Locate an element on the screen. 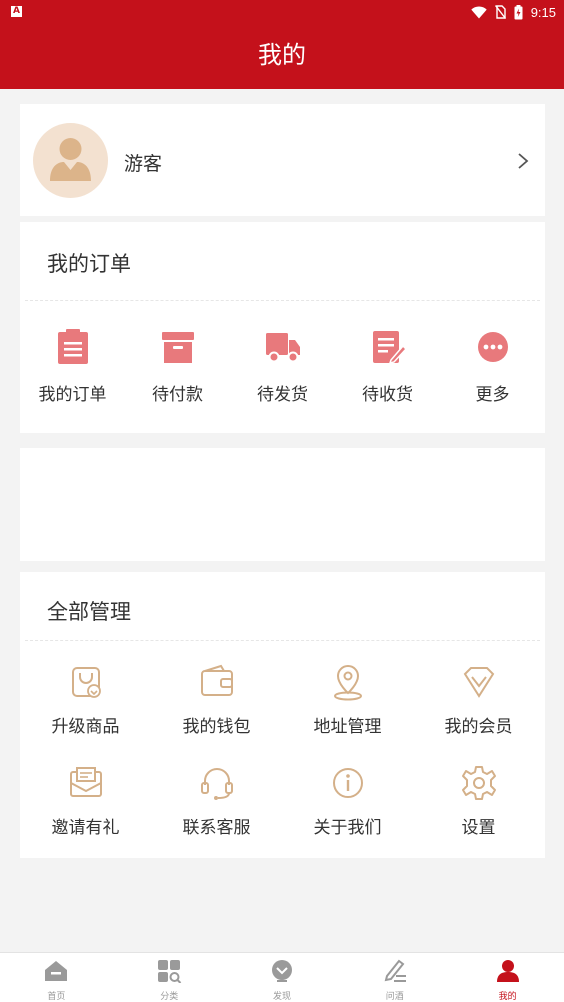 This screenshot has height=1002, width=564. tab-mine: 我的 is located at coordinates (507, 977).